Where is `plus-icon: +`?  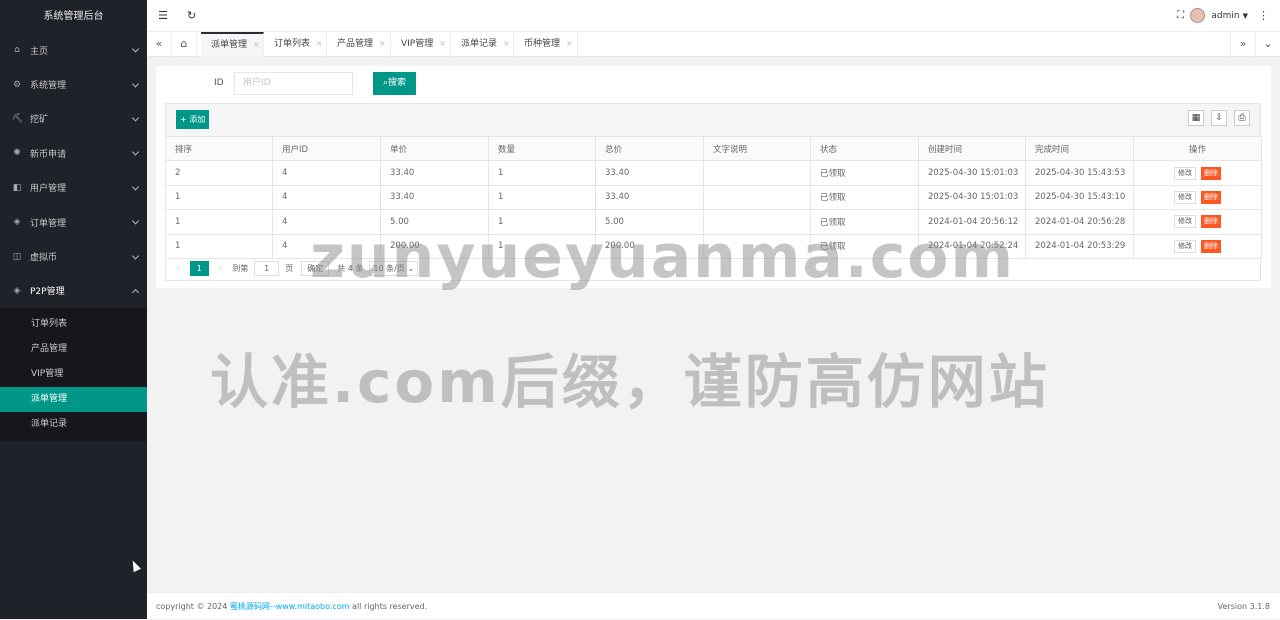 plus-icon: + is located at coordinates (185, 119).